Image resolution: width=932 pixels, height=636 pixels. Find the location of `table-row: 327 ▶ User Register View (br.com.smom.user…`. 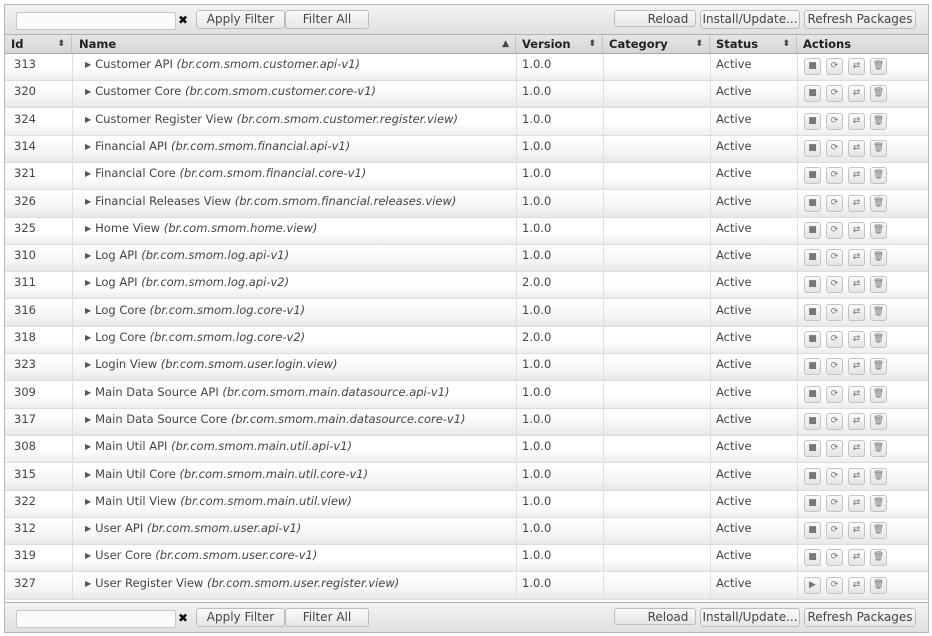

table-row: 327 ▶ User Register View (br.com.smom.user… is located at coordinates (466, 586).